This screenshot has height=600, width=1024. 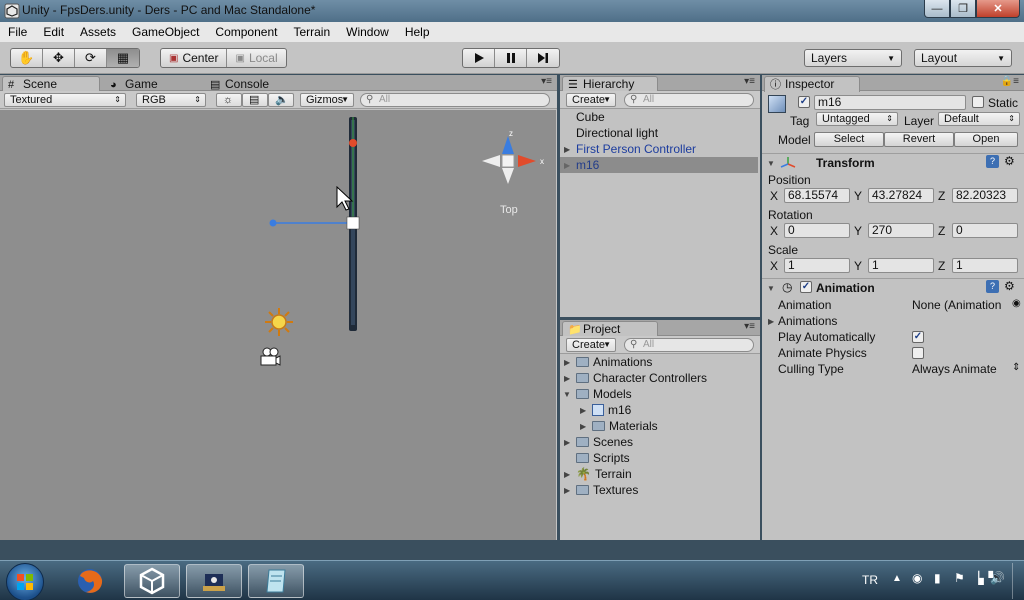 What do you see at coordinates (992, 286) in the screenshot?
I see `help-icon: ?` at bounding box center [992, 286].